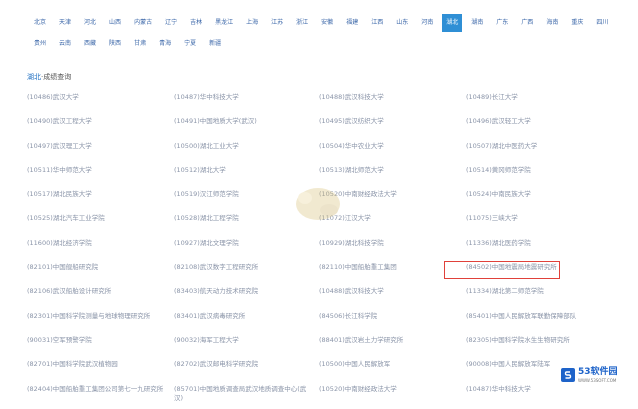 This screenshot has height=409, width=638. Describe the element at coordinates (527, 23) in the screenshot. I see `tab-guangxi: 广西` at that location.